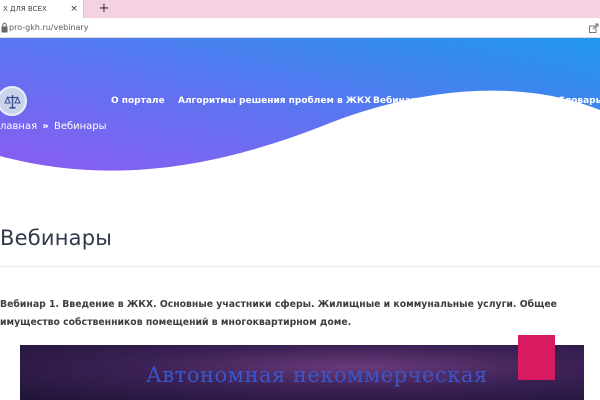 This screenshot has height=400, width=600. Describe the element at coordinates (4, 27) in the screenshot. I see `lock-icon` at that location.